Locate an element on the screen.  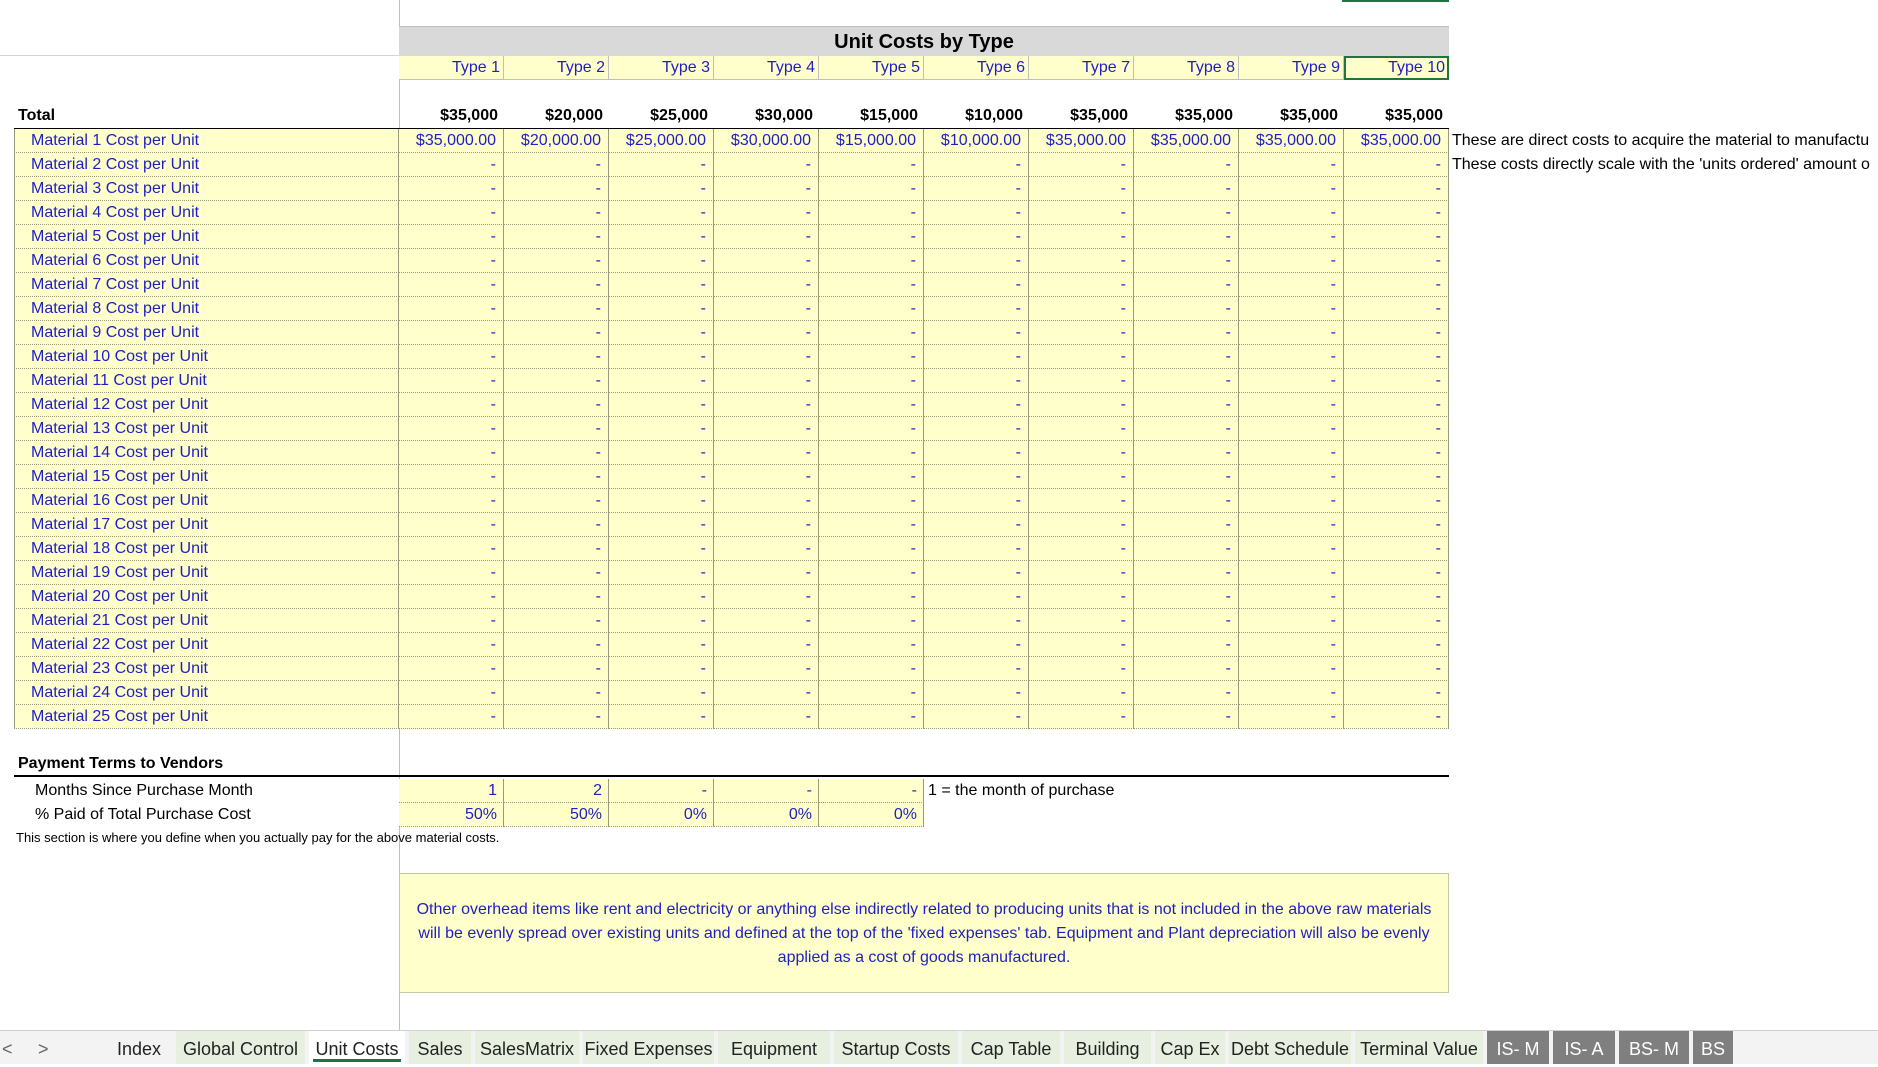
tab-equipment: Equipment is located at coordinates (774, 1047).